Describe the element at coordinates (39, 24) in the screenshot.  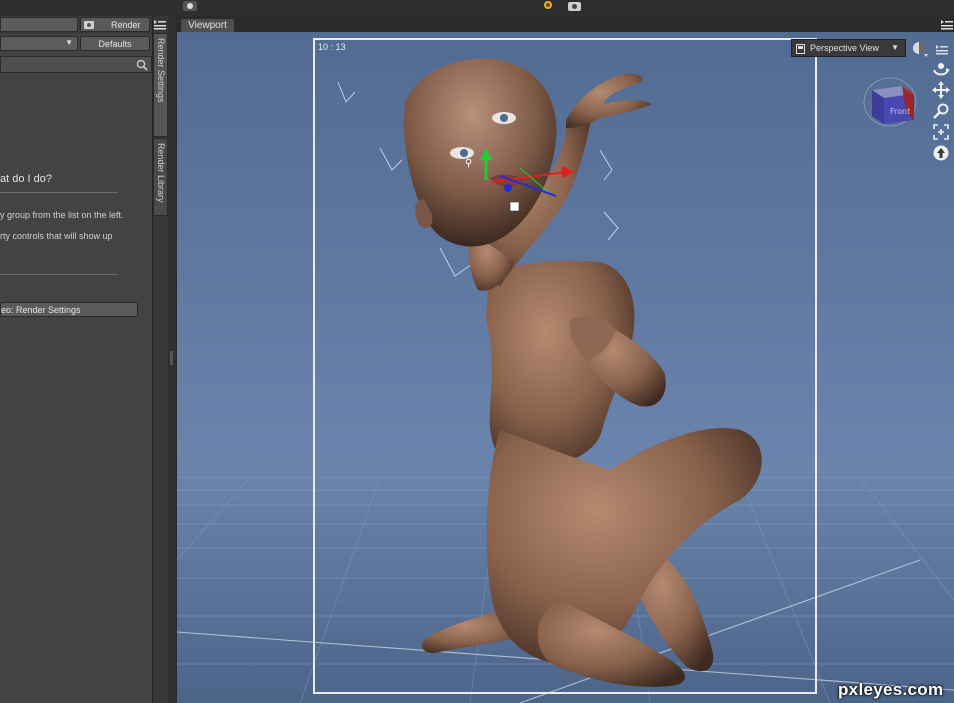
I see `preset-field` at that location.